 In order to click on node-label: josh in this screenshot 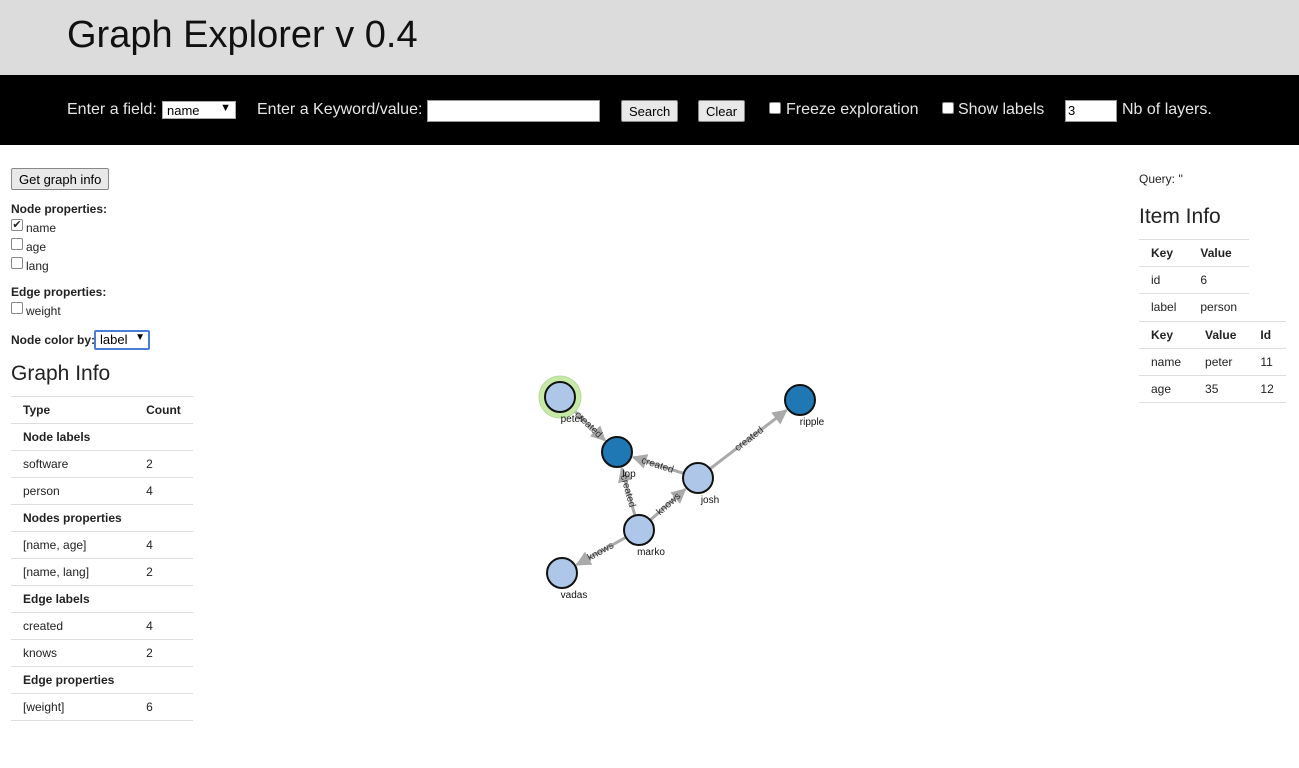, I will do `click(709, 500)`.